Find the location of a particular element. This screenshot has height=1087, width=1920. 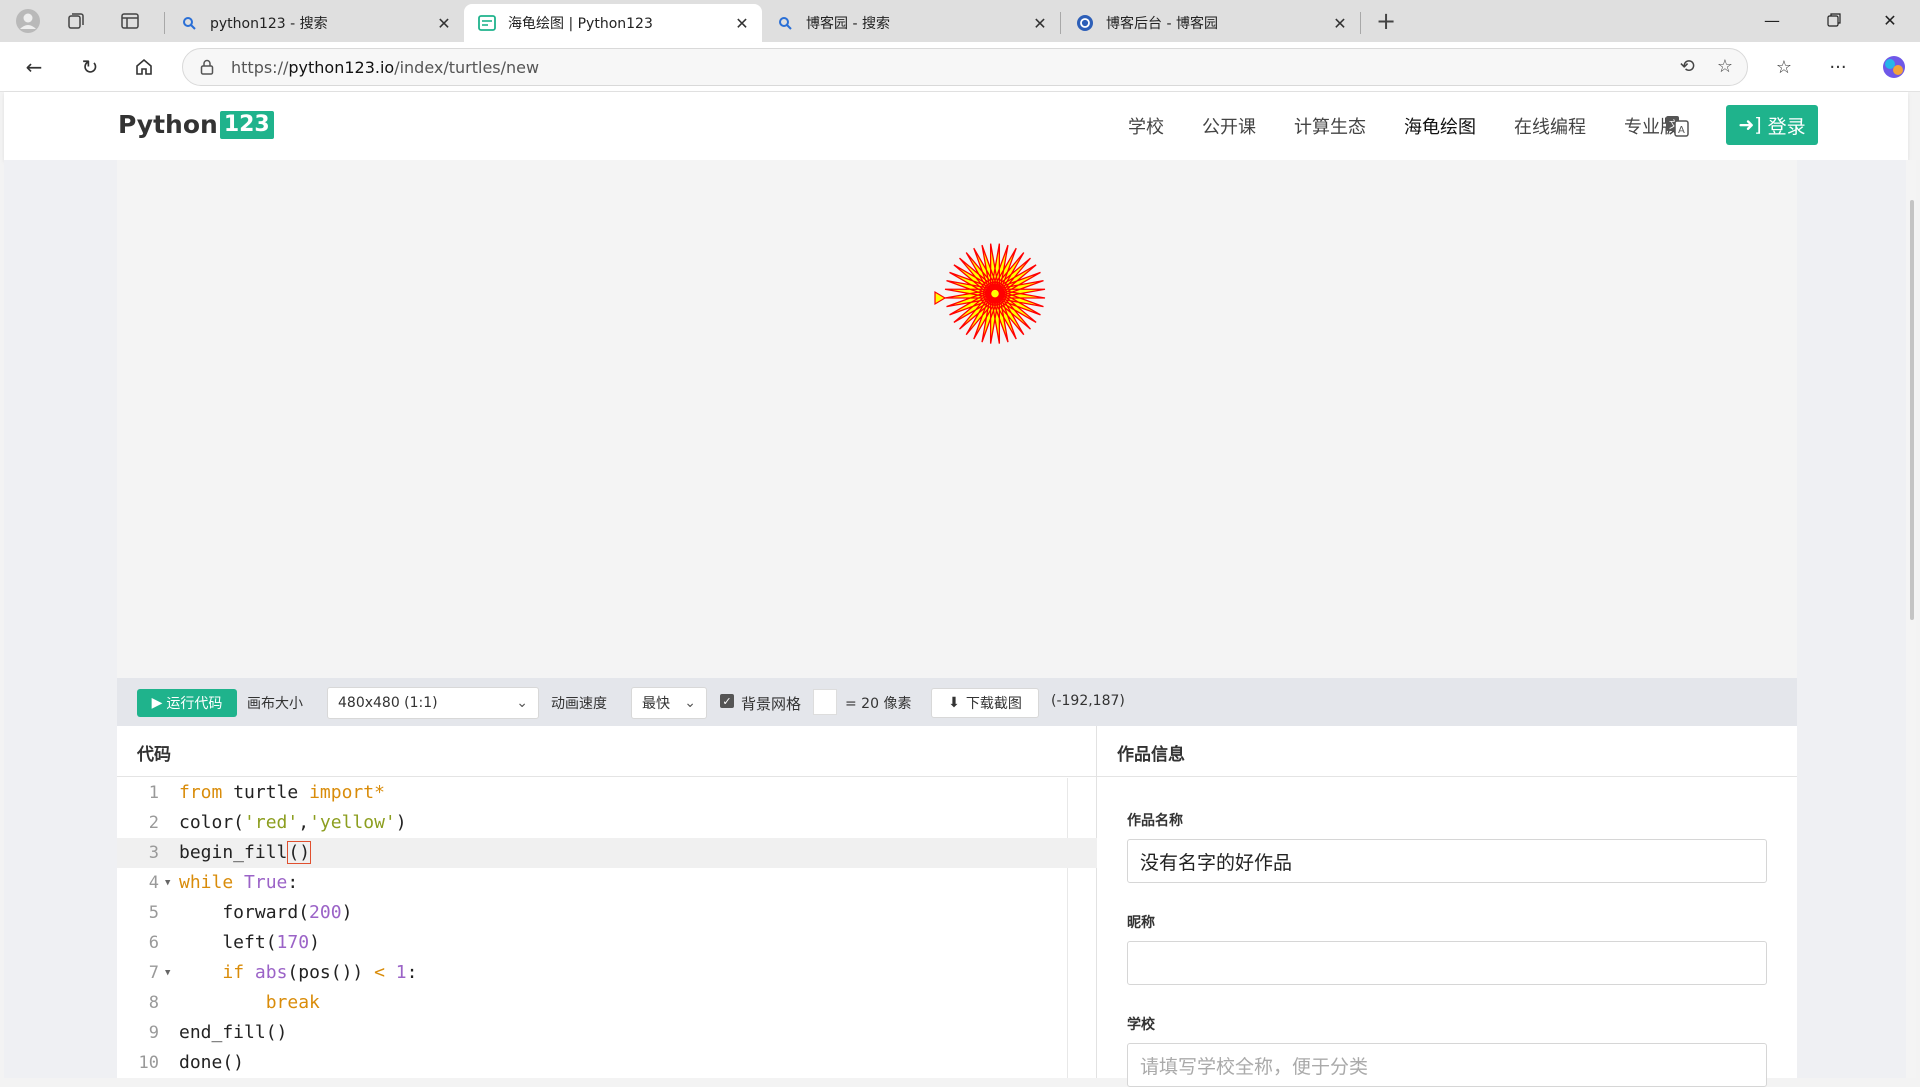

grid-size-input is located at coordinates (825, 702).